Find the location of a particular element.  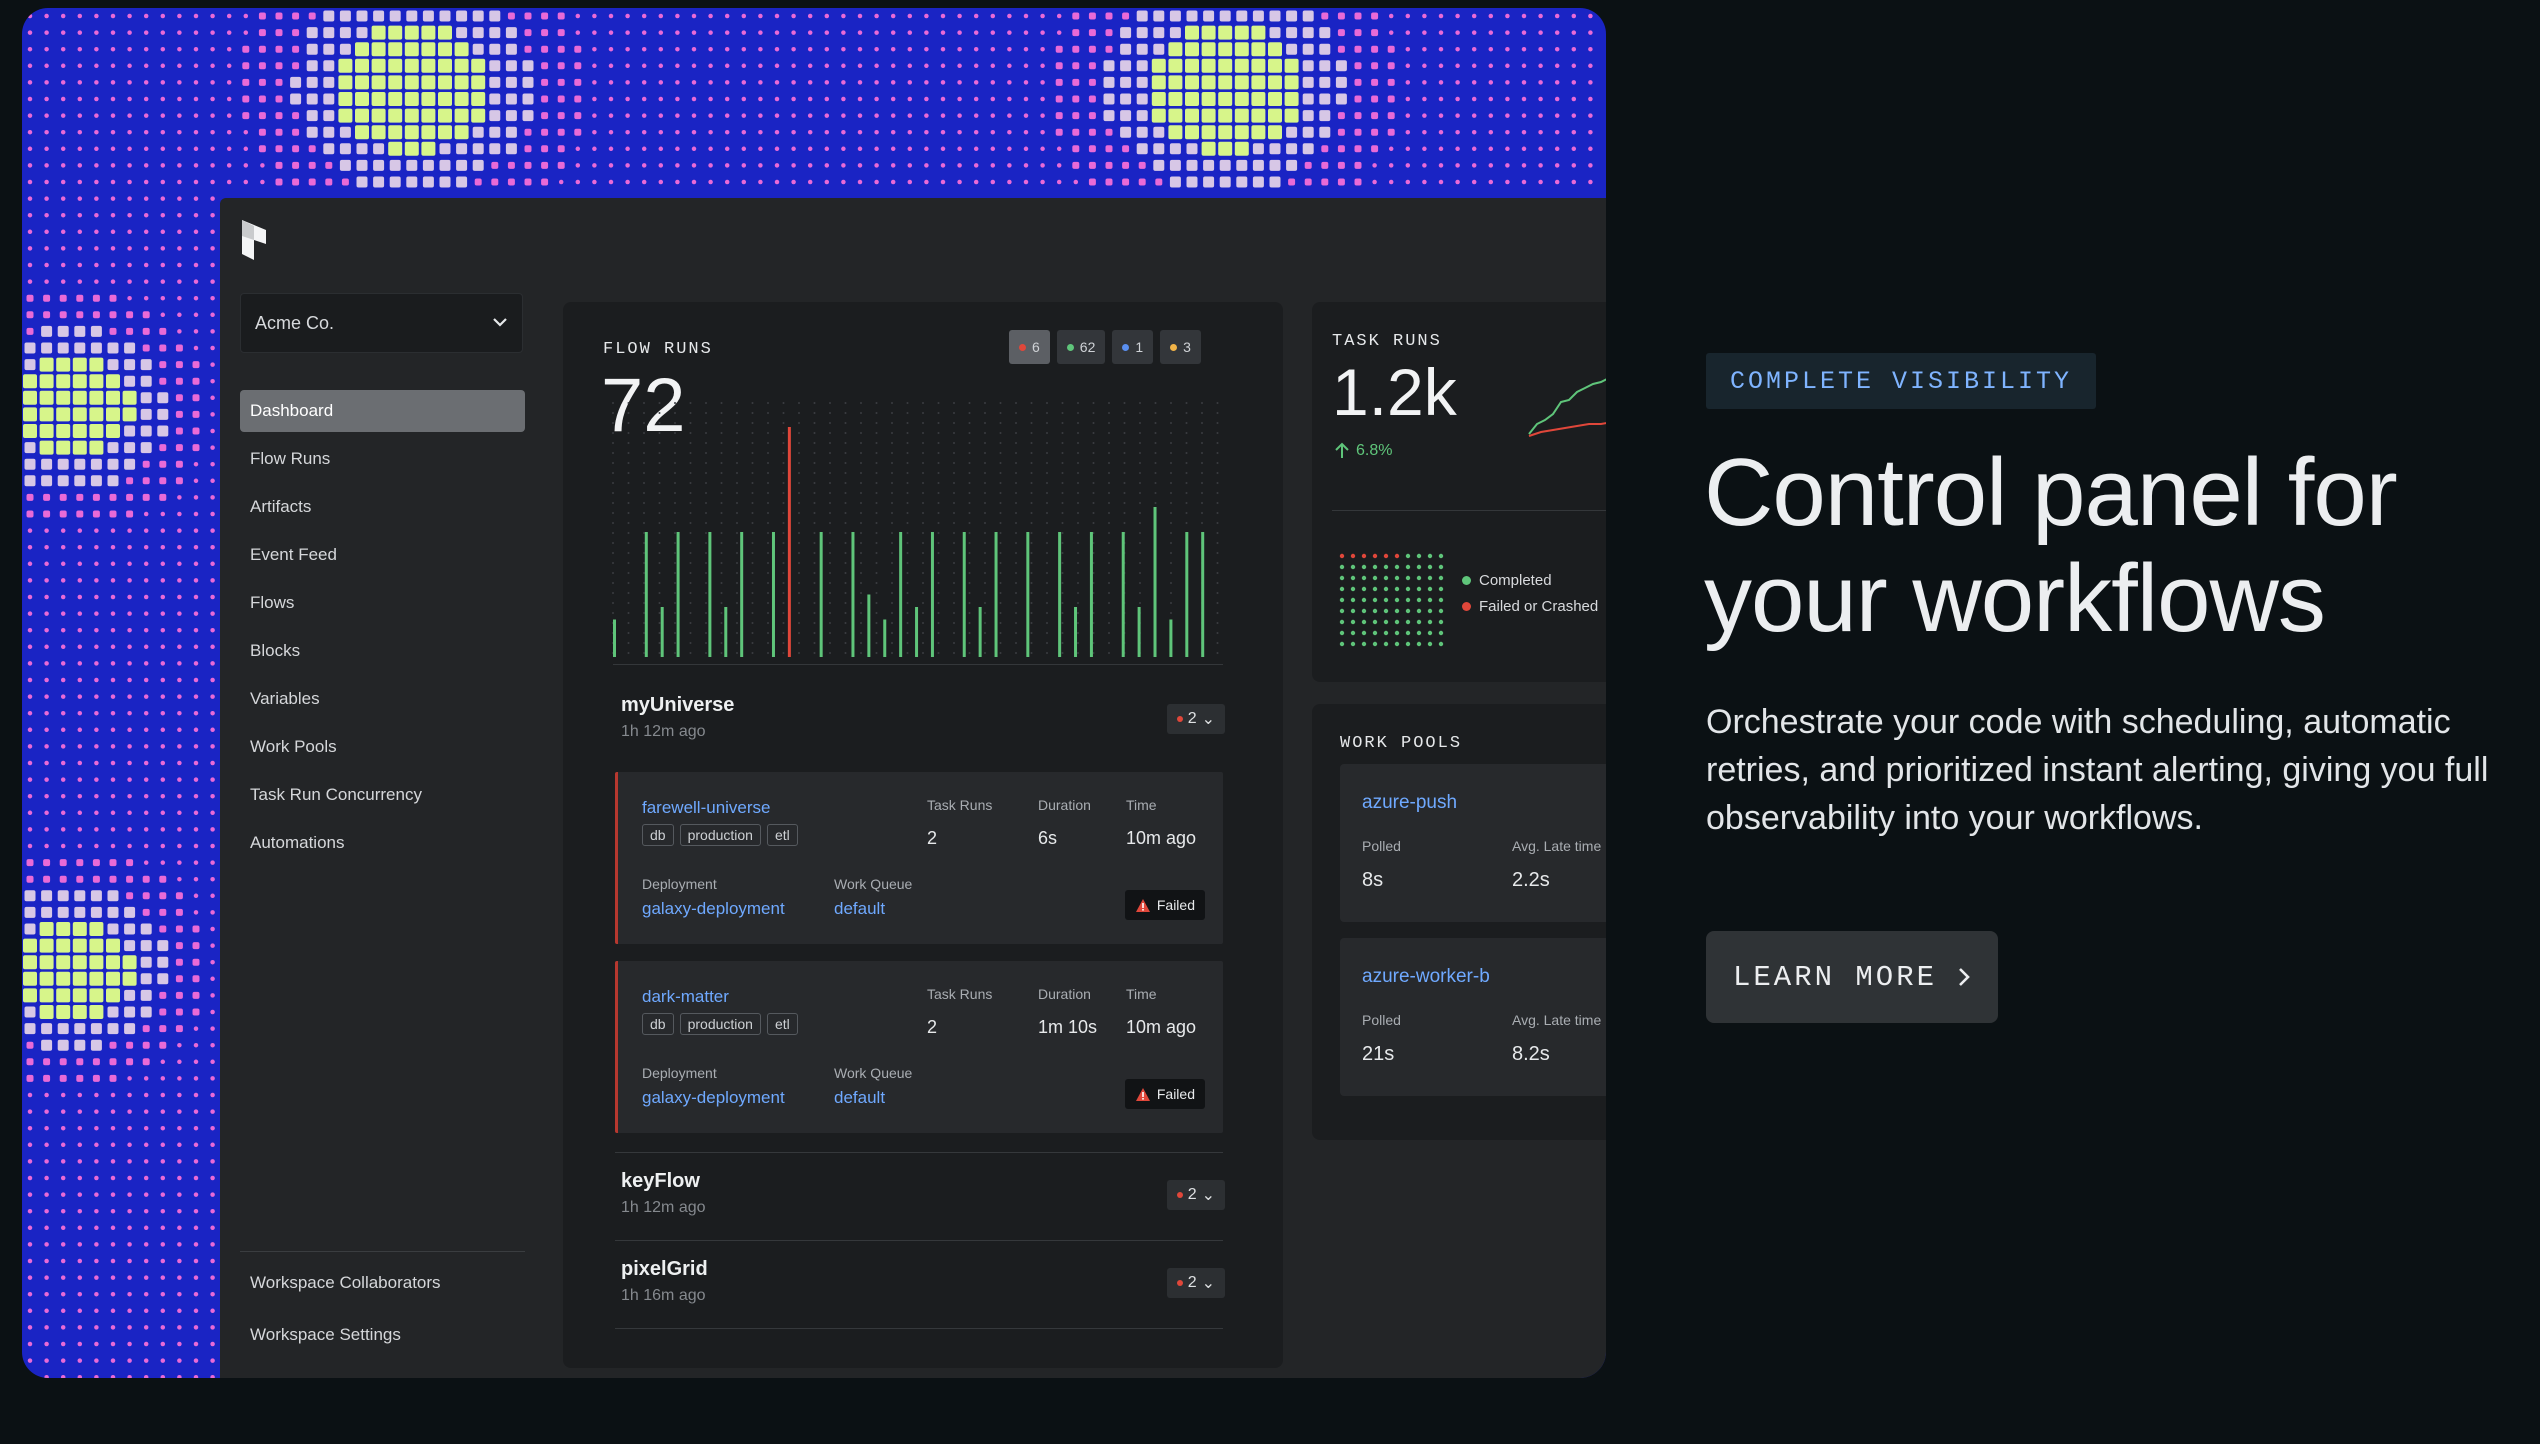

sidebar-item-event-feed: Event Feed is located at coordinates (382, 555).